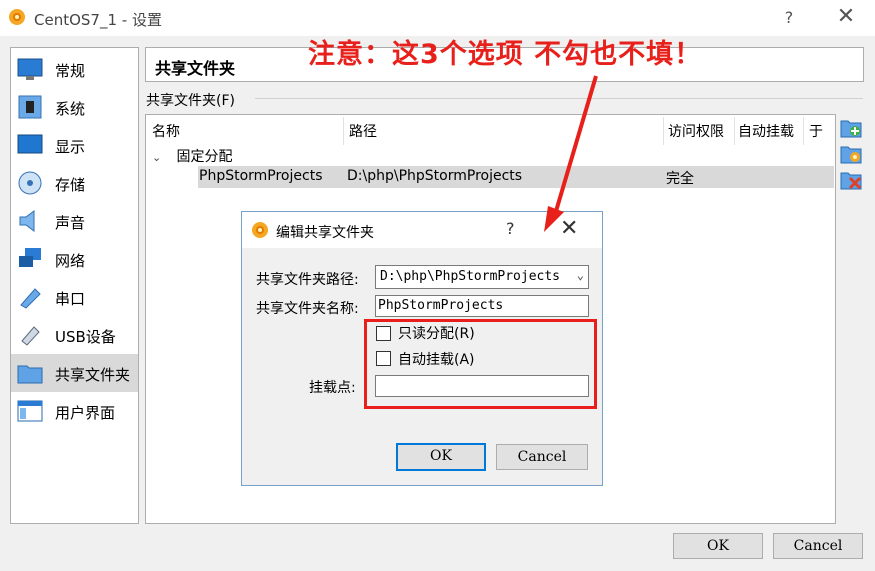  Describe the element at coordinates (680, 179) in the screenshot. I see `cell-access: 完全` at that location.